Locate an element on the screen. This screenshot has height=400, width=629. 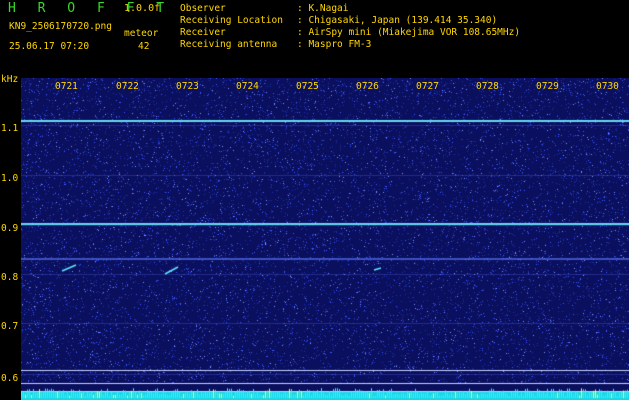
y-tick-label: 1.1 is located at coordinates (10, 128).